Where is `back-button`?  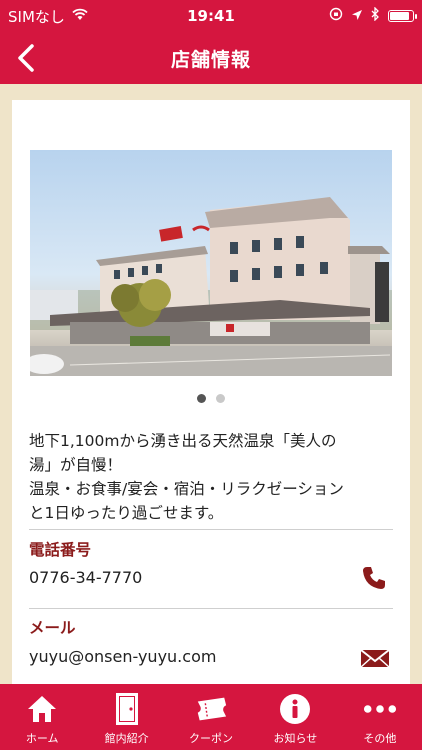
back-button is located at coordinates (26, 58).